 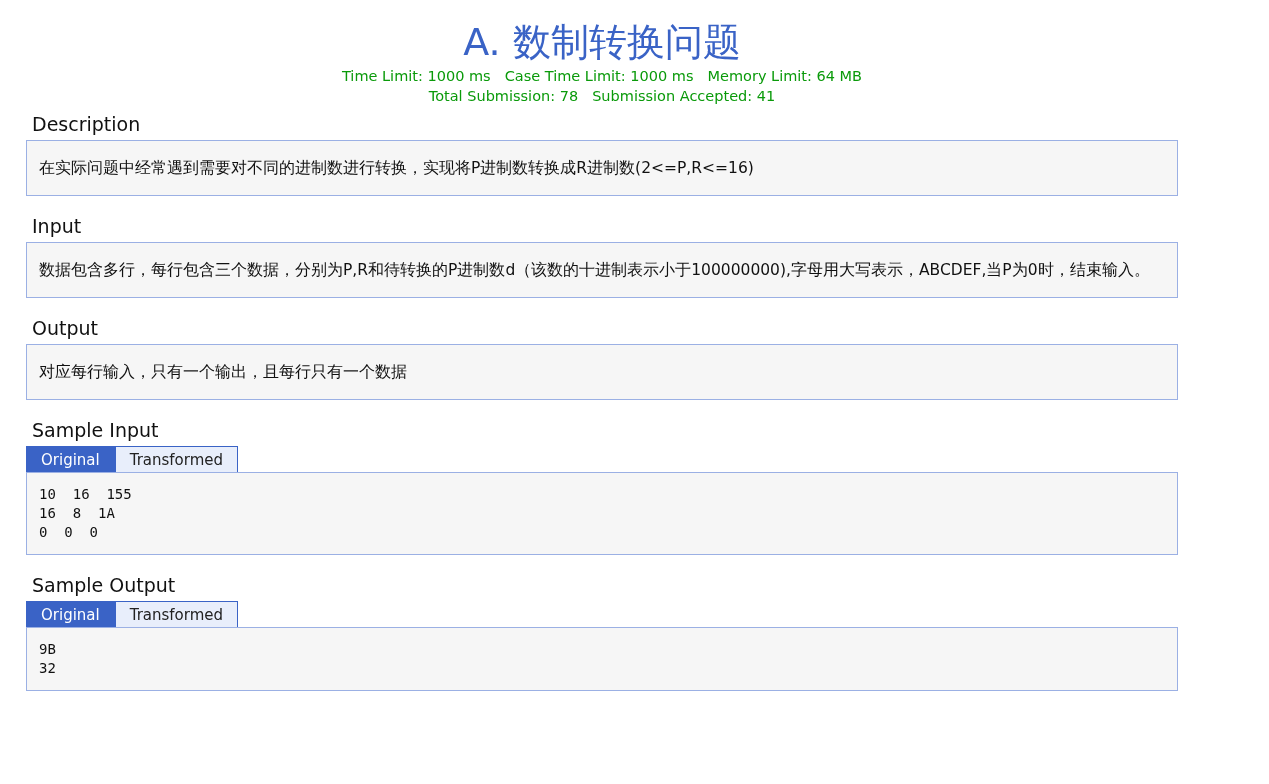 What do you see at coordinates (65, 328) in the screenshot?
I see `section-heading: Output` at bounding box center [65, 328].